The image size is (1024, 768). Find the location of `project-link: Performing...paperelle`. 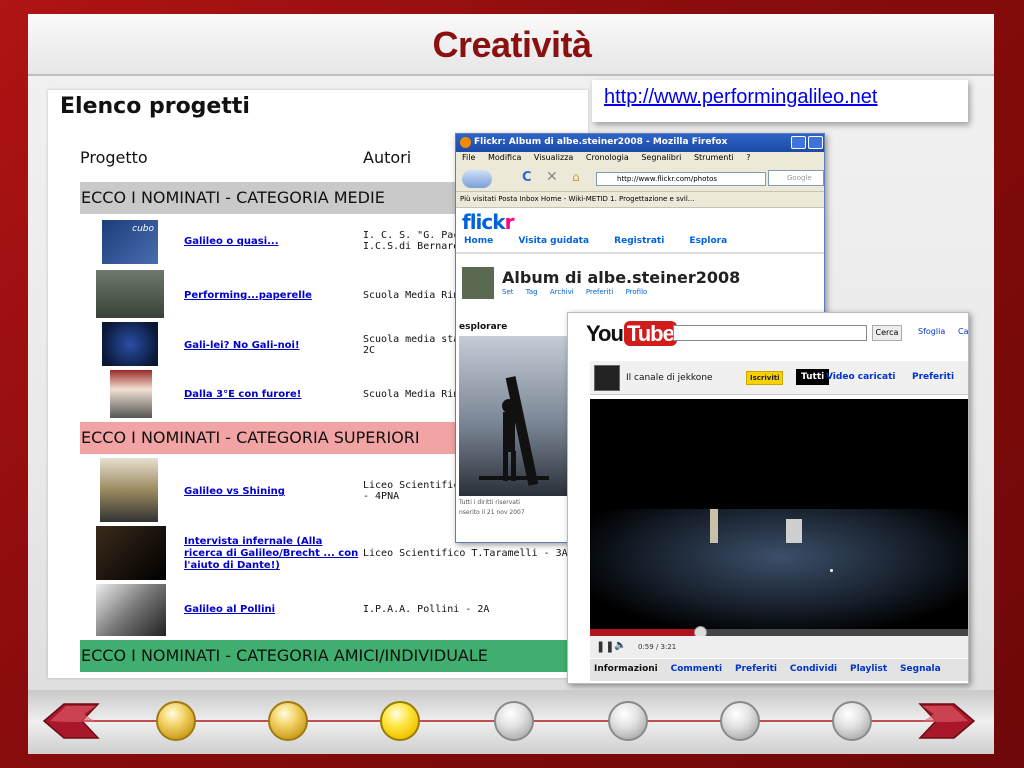

project-link: Performing...paperelle is located at coordinates (248, 296).